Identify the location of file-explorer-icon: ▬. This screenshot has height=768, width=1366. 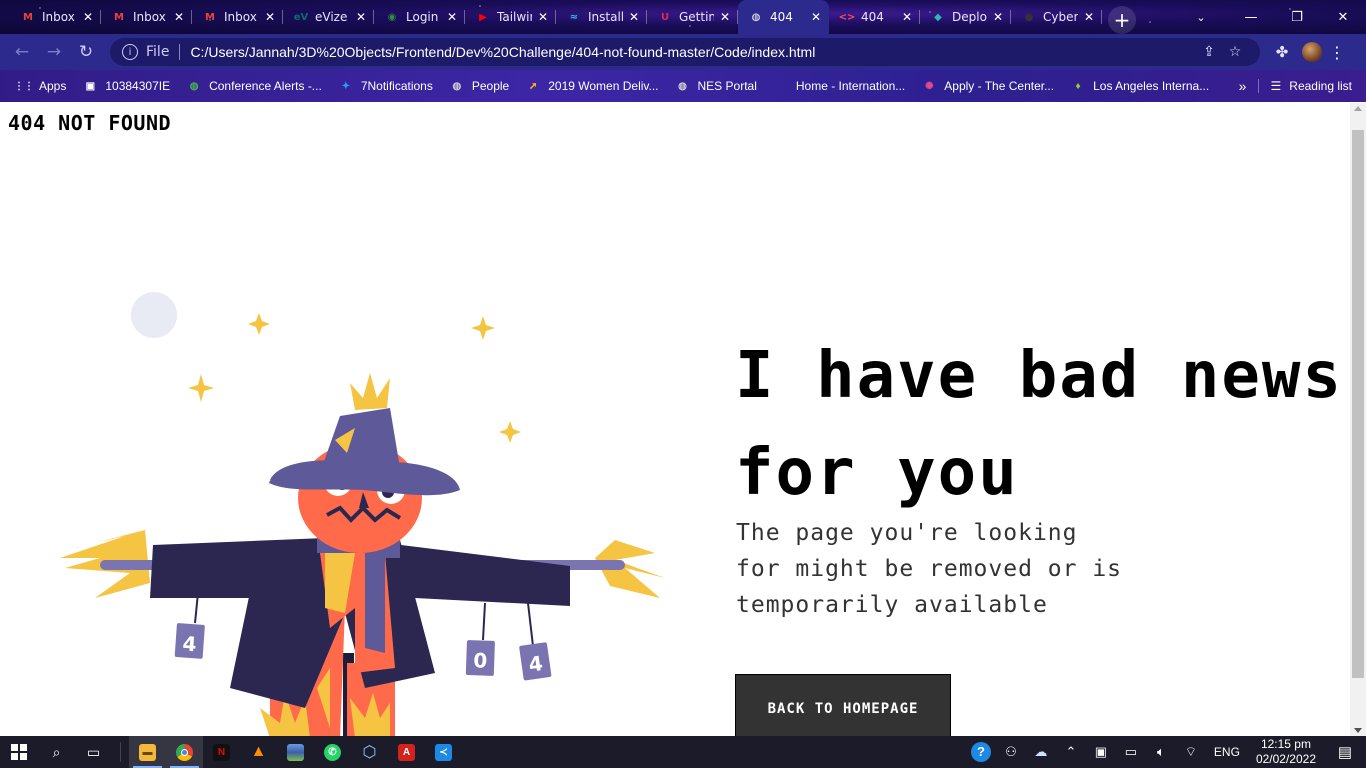
(147, 752).